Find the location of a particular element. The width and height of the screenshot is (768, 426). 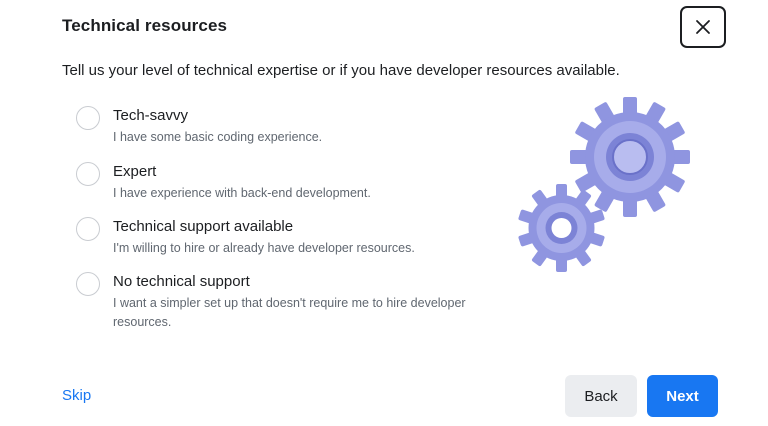

gears-illustration is located at coordinates (604, 184).